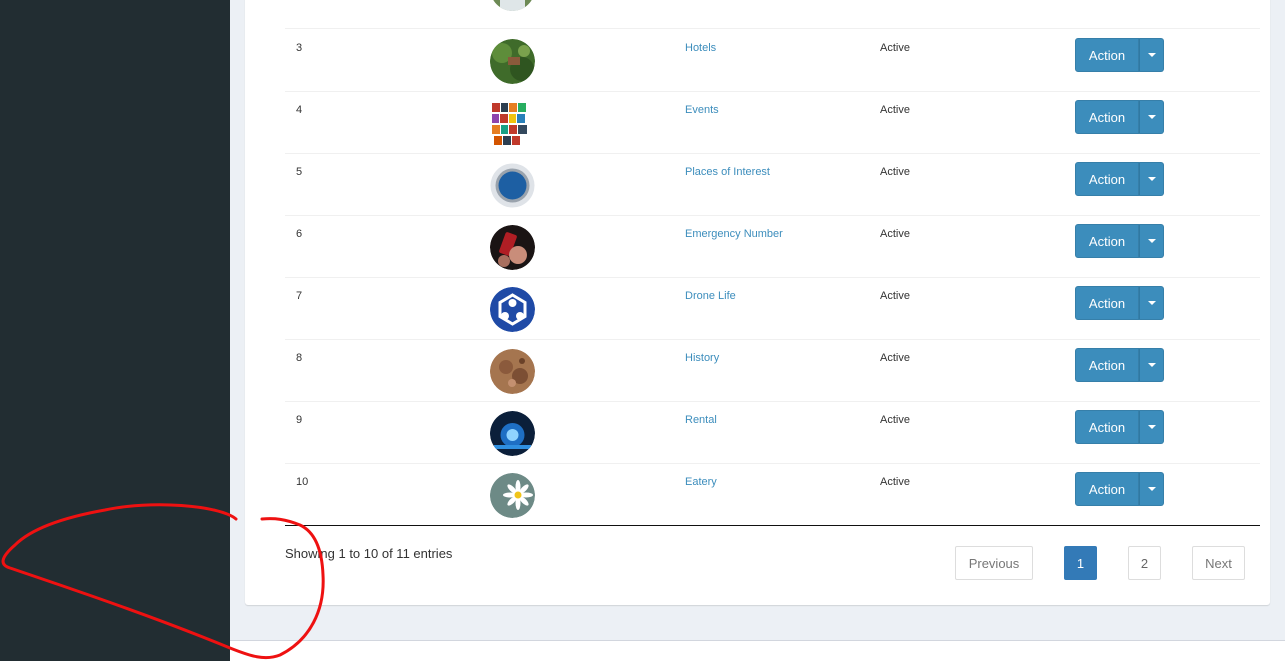 This screenshot has width=1285, height=661. What do you see at coordinates (772, 309) in the screenshot?
I see `table-row: 7 Drone Life Active Action` at bounding box center [772, 309].